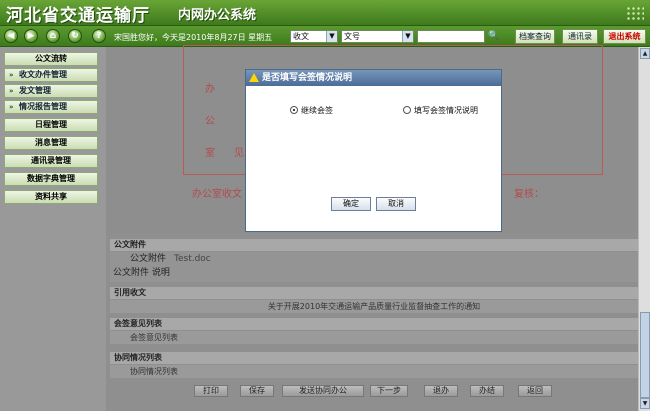  I want to click on scroll-up-icon: ▲, so click(645, 53).